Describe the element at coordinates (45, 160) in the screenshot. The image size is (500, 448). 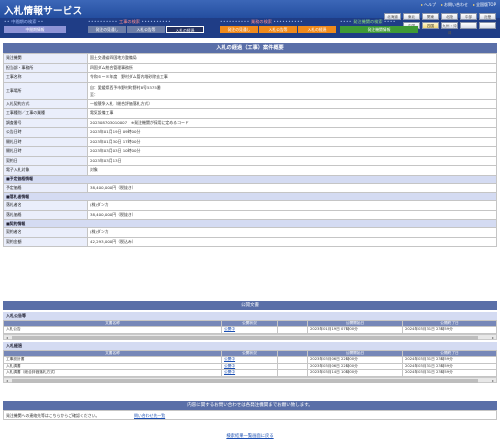
I see `row-label: 契約日` at that location.